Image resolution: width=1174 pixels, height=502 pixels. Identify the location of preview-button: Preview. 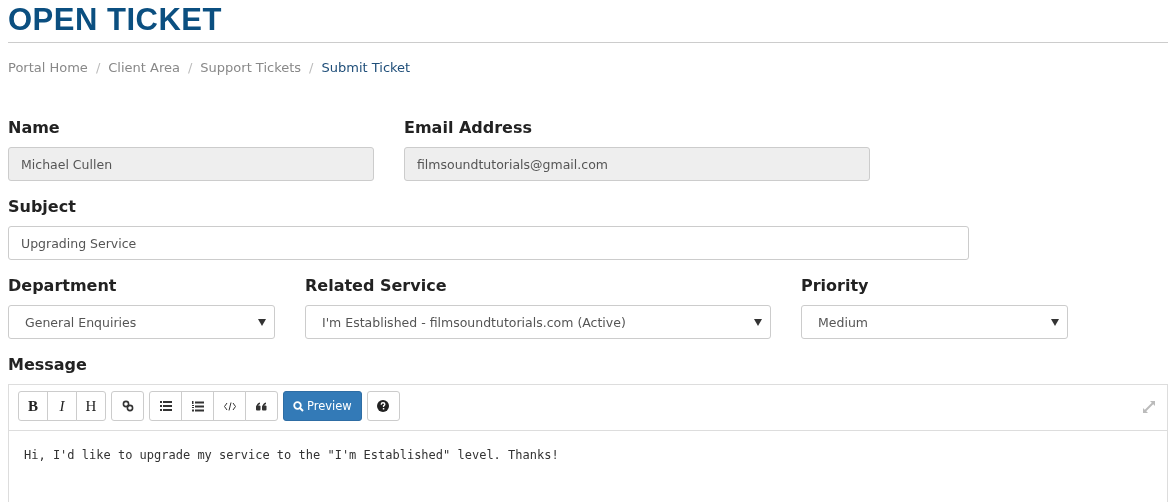
(322, 406).